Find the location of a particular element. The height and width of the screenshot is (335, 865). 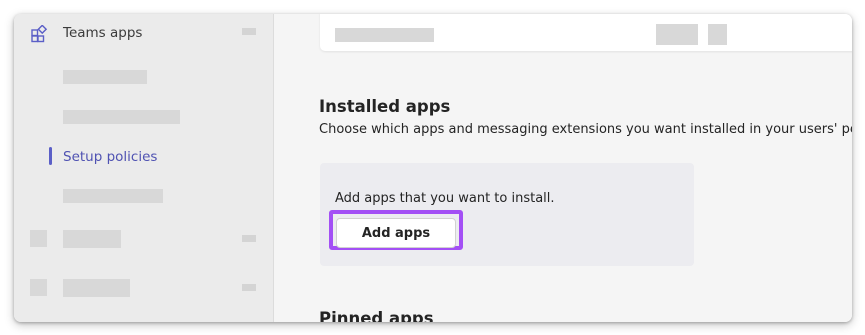

sidebar-item-label: Setup policies is located at coordinates (110, 157).